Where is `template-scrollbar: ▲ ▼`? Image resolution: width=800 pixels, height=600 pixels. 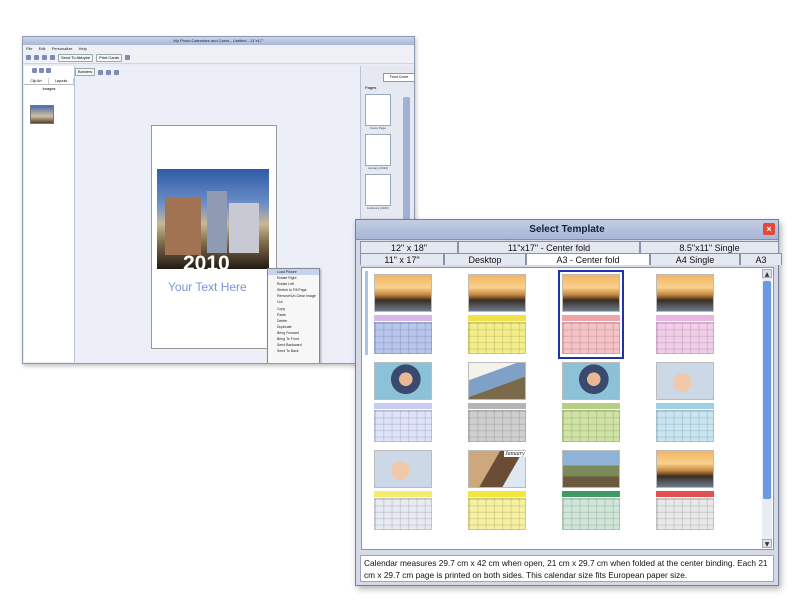
template-scrollbar: ▲ ▼ is located at coordinates (767, 408).